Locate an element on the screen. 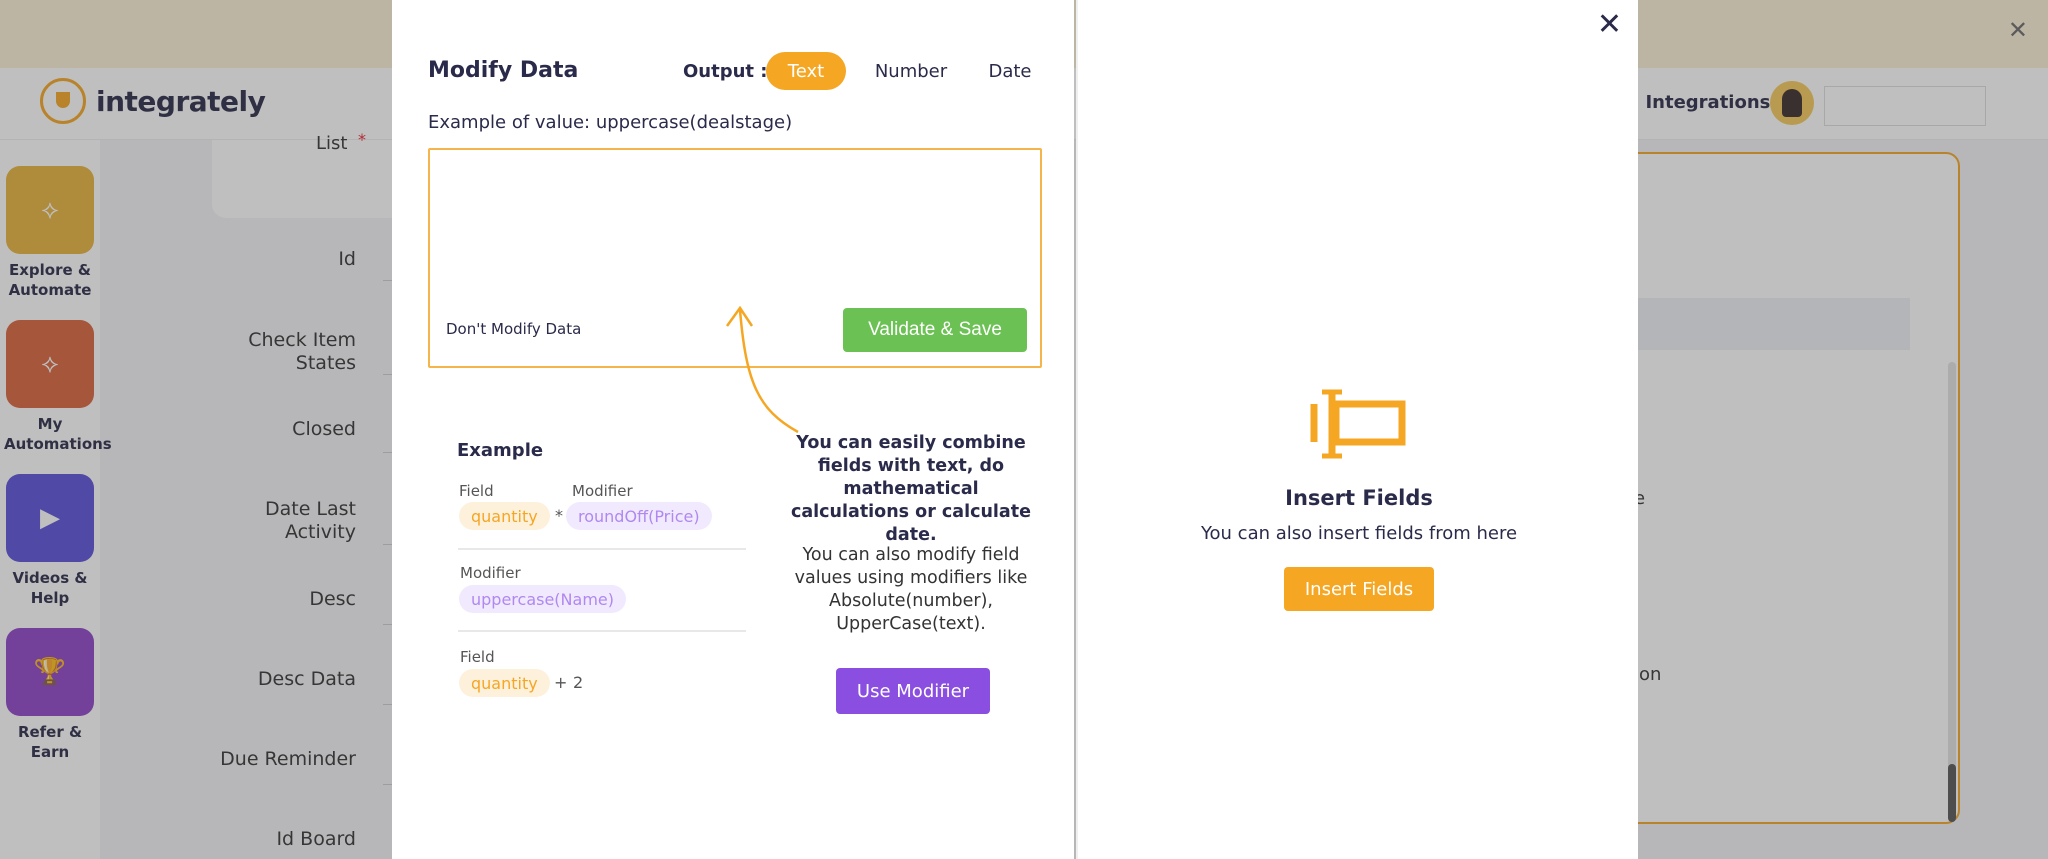 This screenshot has height=859, width=2048. dont-modify-link: Don't Modify Data is located at coordinates (513, 329).